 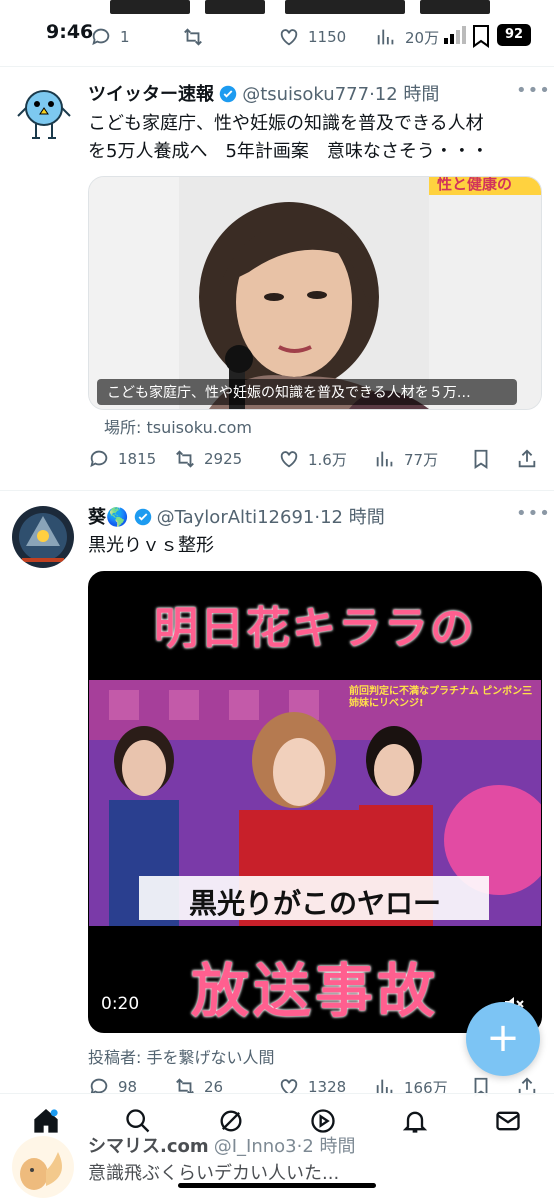 I want to click on share-button, so click(x=527, y=459).